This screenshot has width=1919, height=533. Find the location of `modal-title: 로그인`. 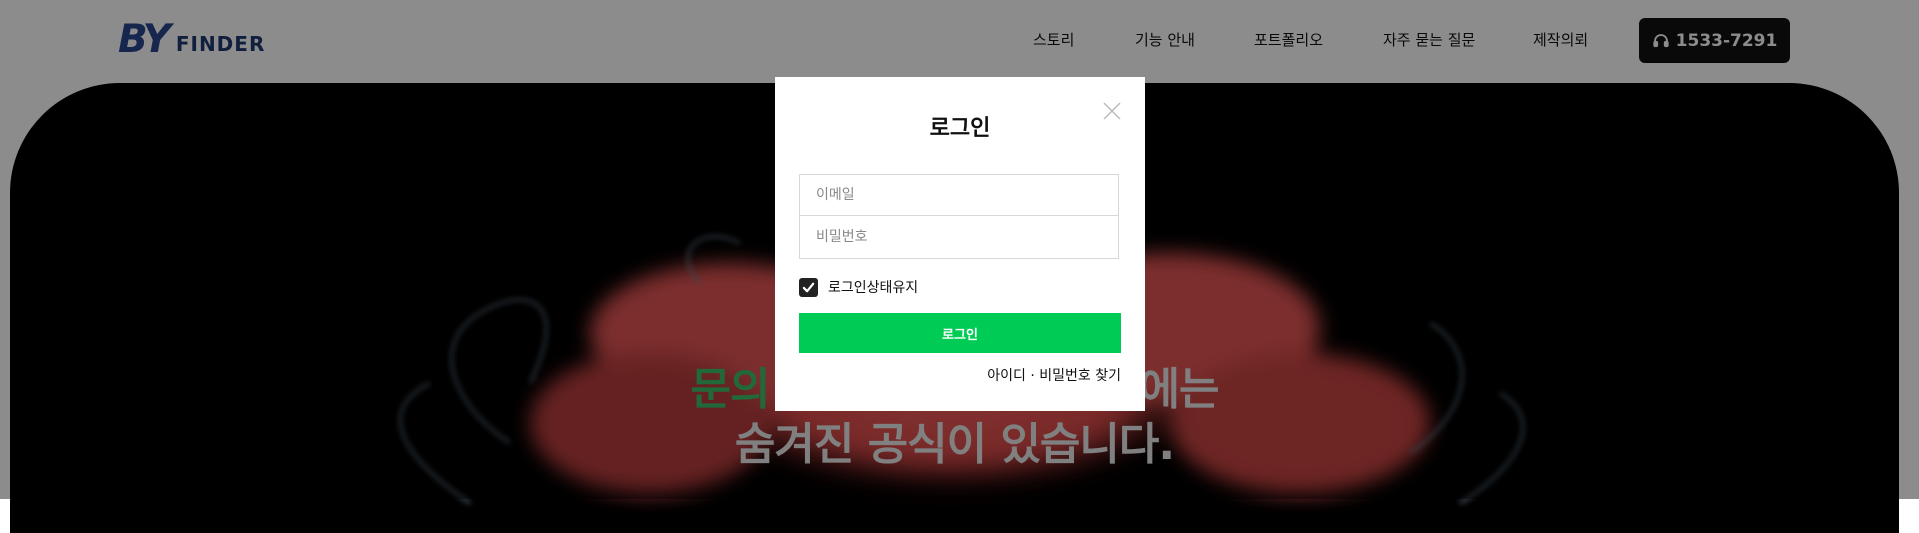

modal-title: 로그인 is located at coordinates (960, 128).